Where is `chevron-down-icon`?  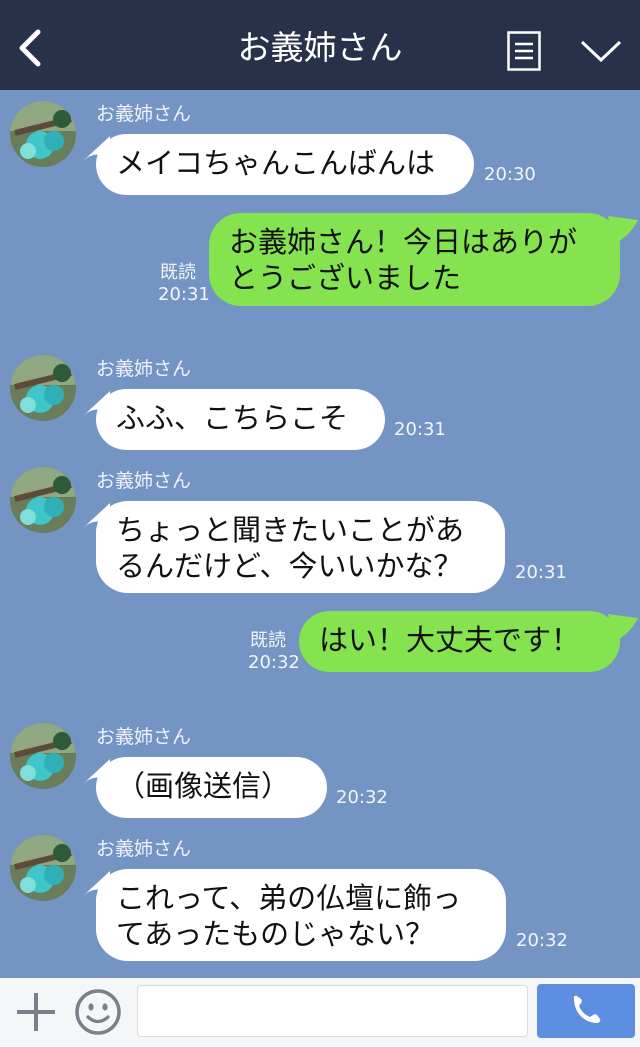 chevron-down-icon is located at coordinates (601, 51).